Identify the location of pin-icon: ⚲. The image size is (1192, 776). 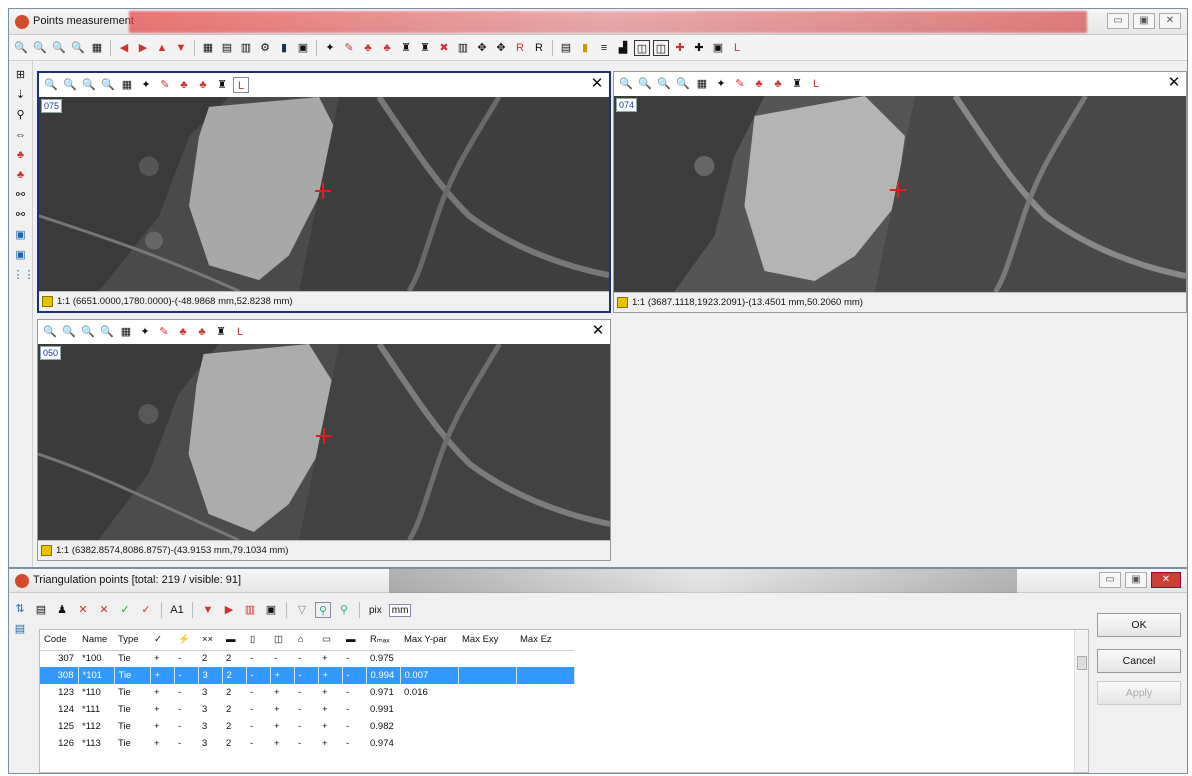
(323, 610).